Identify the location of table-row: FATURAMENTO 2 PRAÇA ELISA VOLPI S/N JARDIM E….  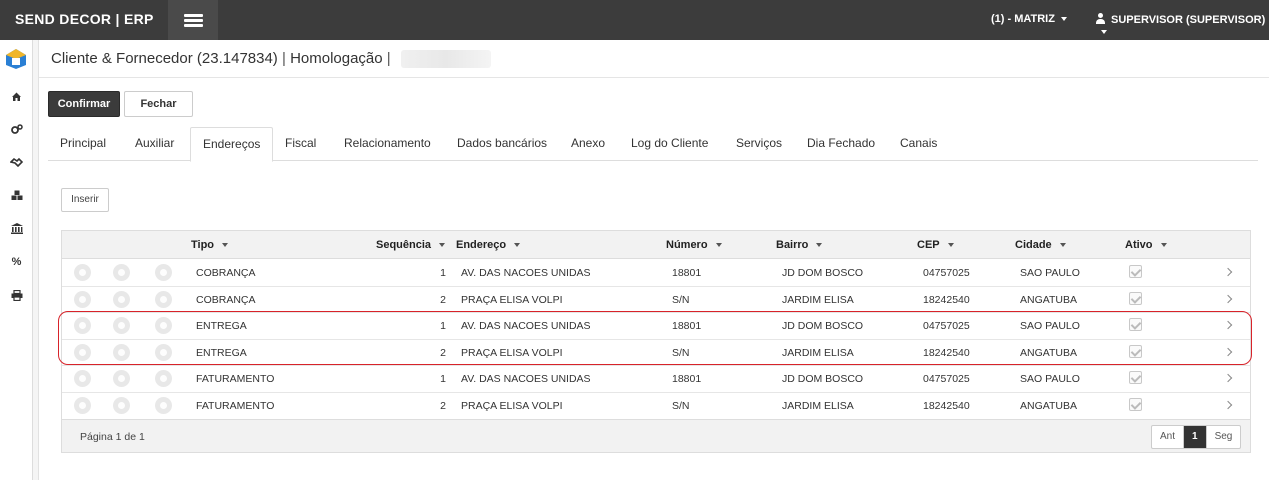
(656, 406).